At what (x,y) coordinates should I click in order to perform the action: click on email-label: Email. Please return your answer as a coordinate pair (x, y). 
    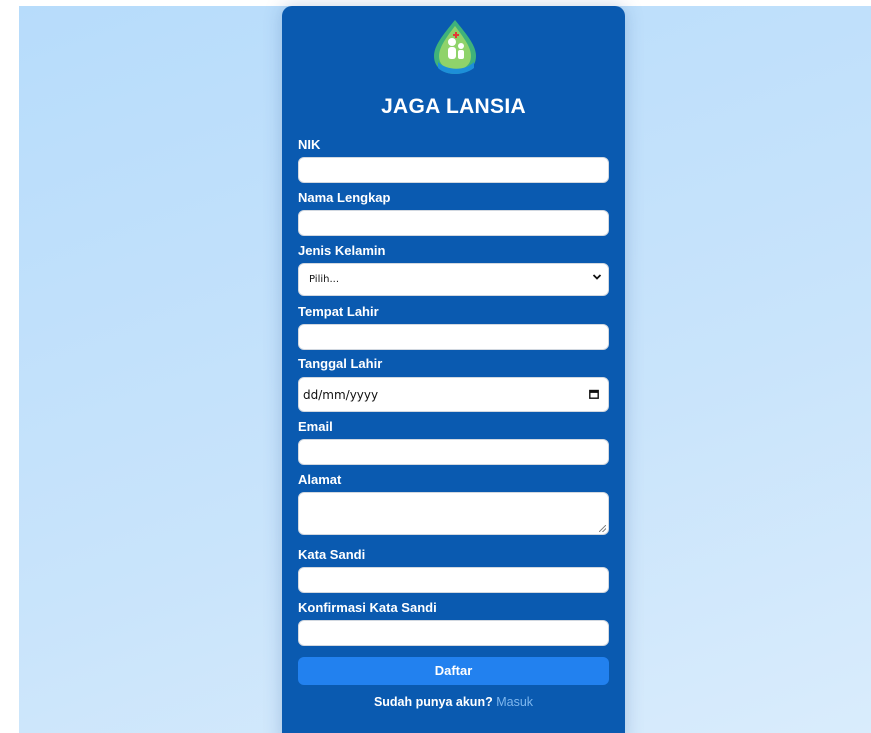
    Looking at the image, I should click on (315, 426).